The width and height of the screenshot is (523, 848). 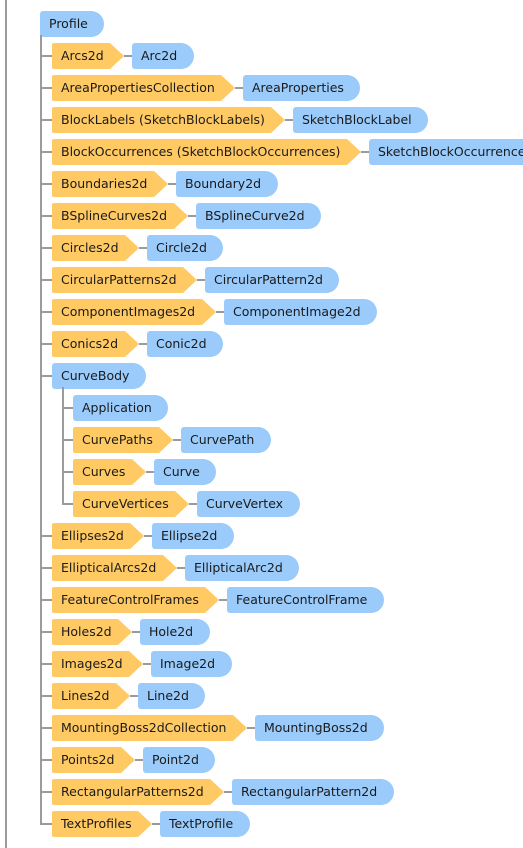 I want to click on collection-node-areapropertiescollection: AreaPropertiesCollection, so click(x=143, y=88).